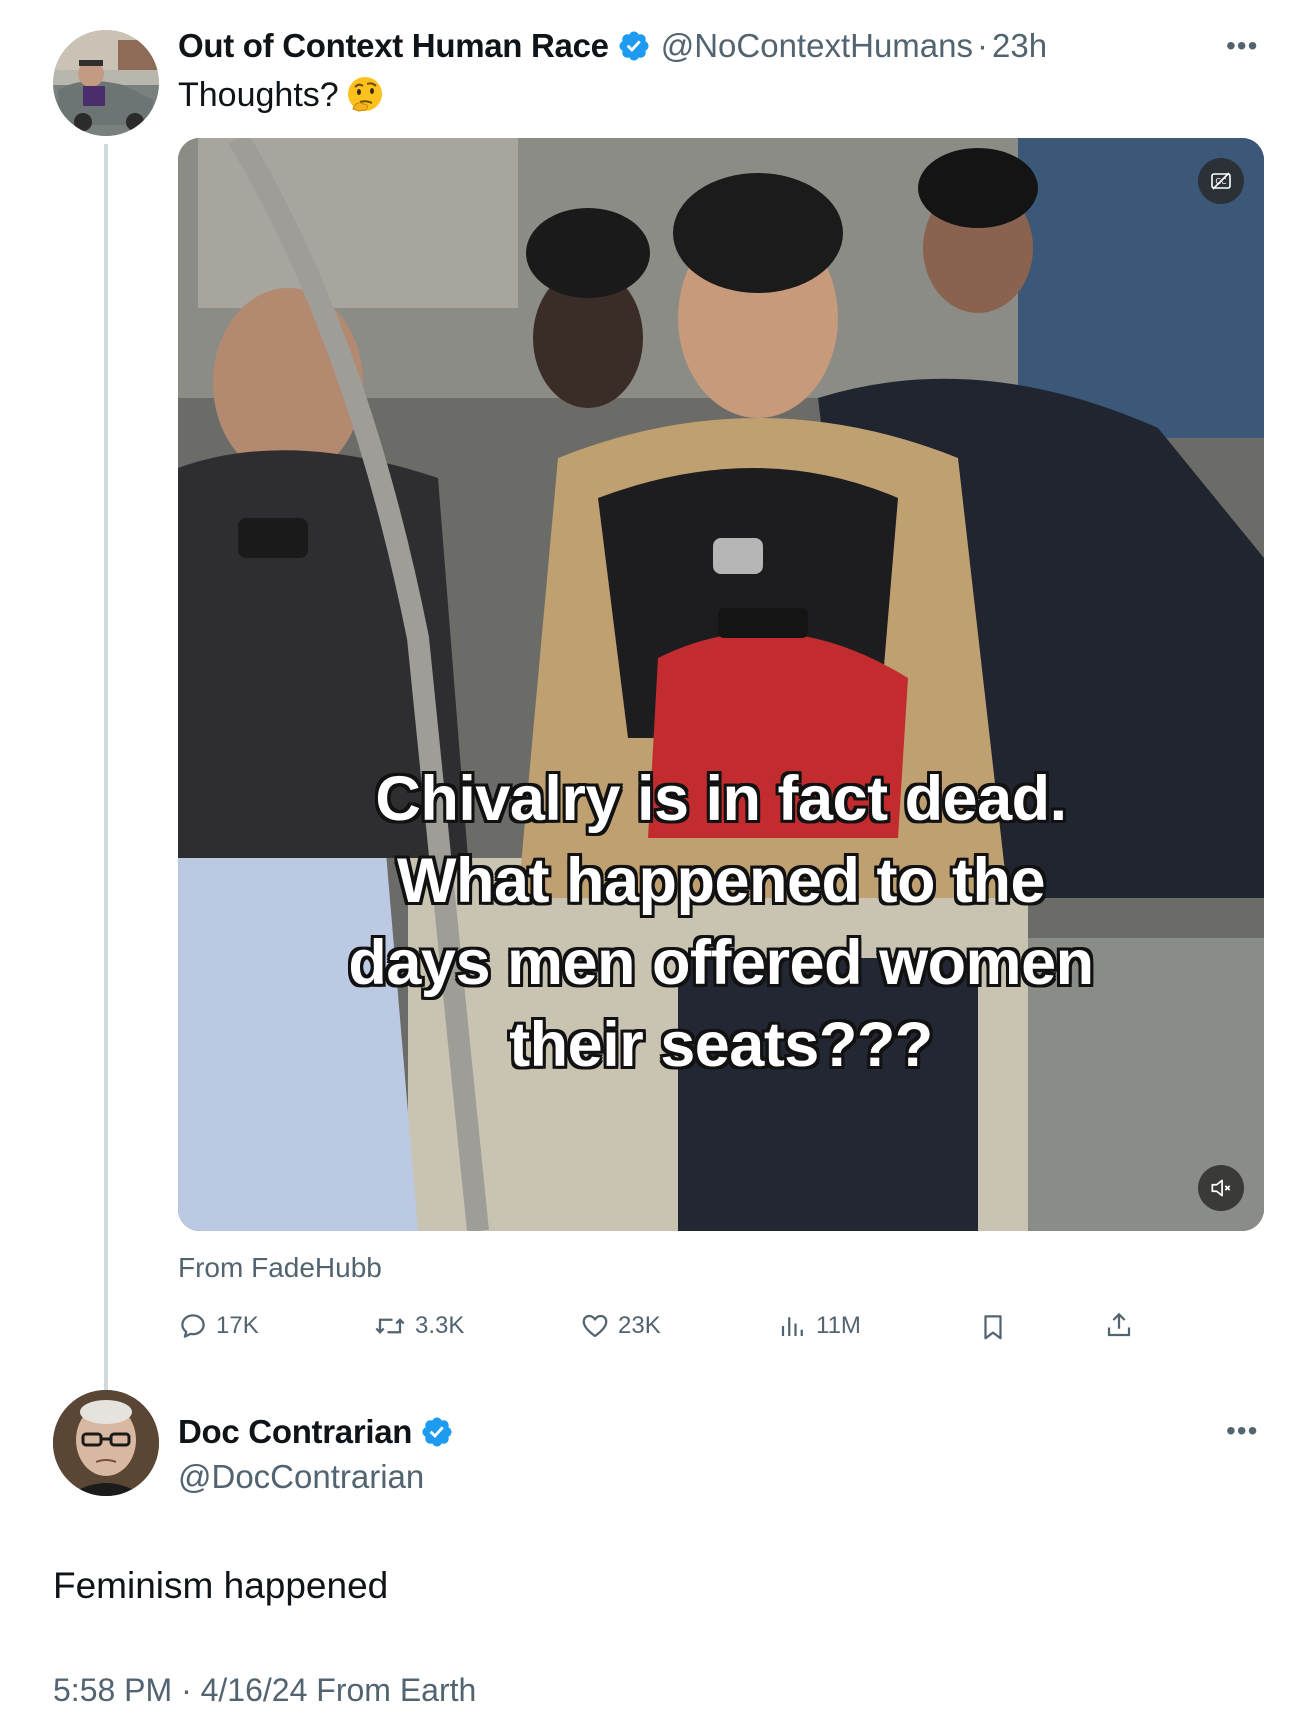  I want to click on media-source-attribution: From FadeHubb, so click(280, 1268).